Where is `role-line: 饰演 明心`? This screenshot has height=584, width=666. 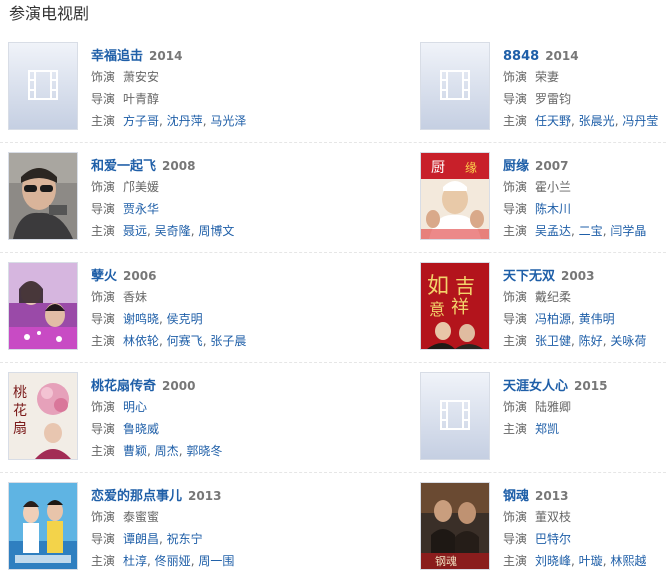
role-line: 饰演 明心 is located at coordinates (186, 407).